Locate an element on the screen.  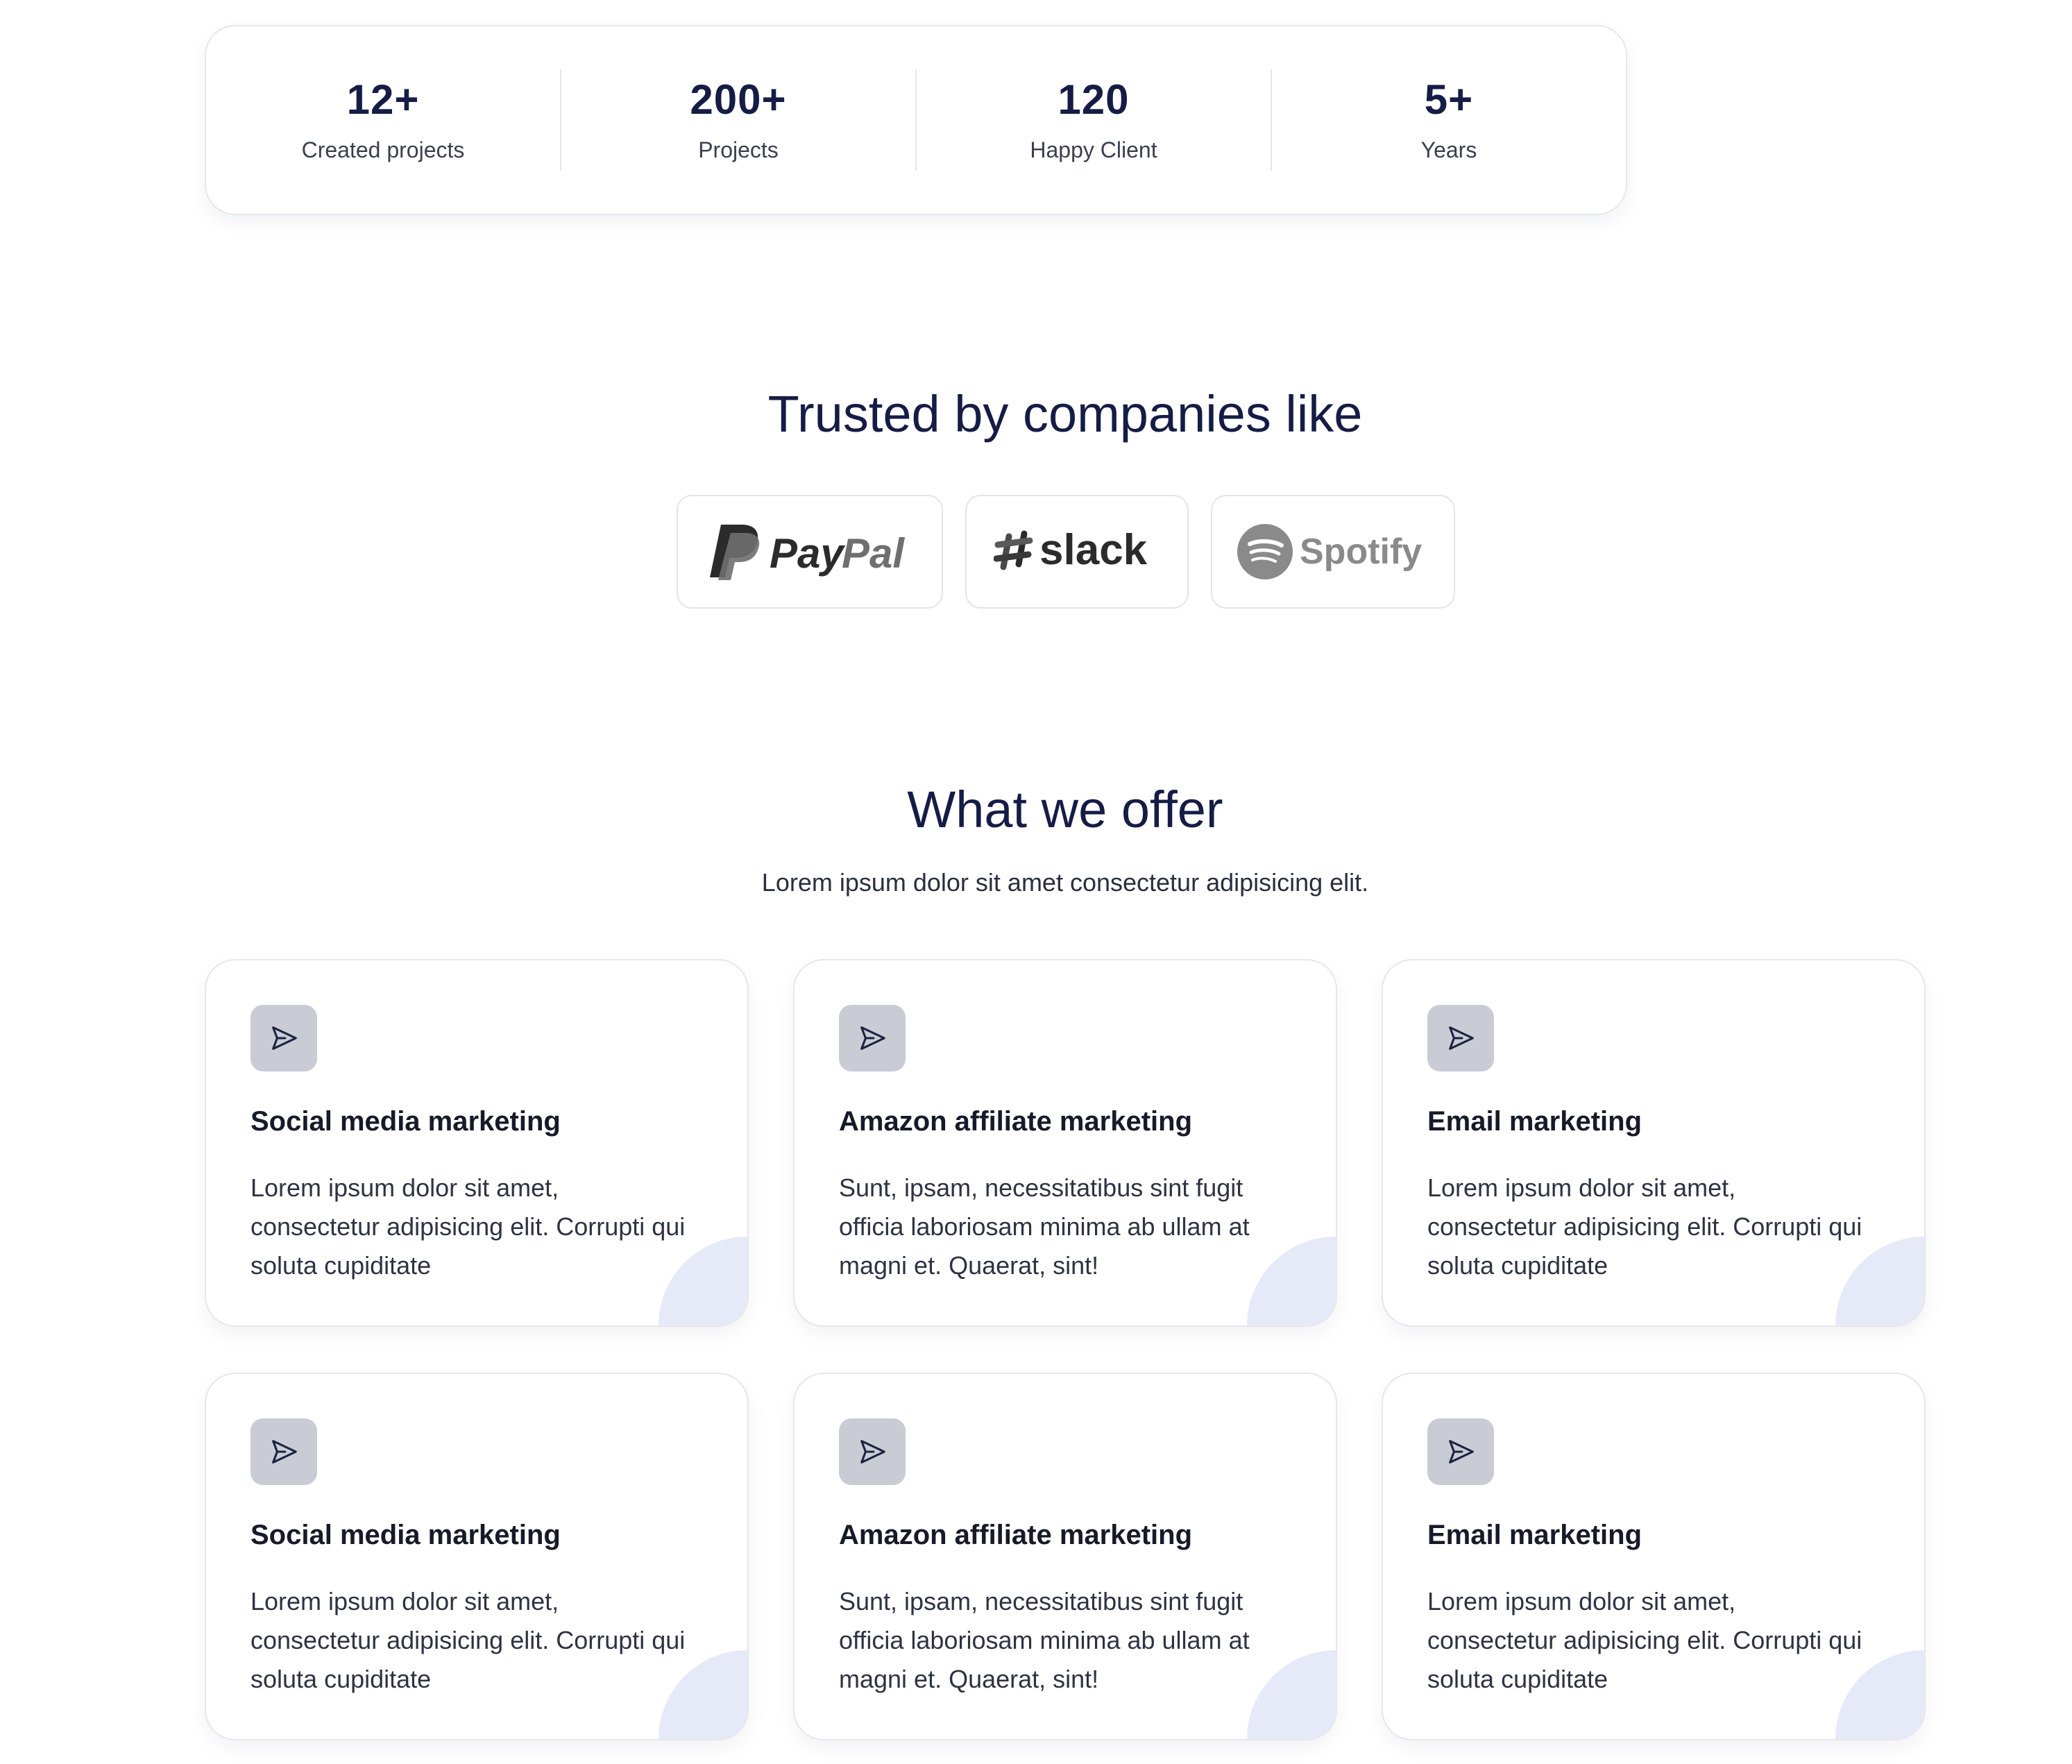
offer-title: What we offer is located at coordinates (1065, 810).